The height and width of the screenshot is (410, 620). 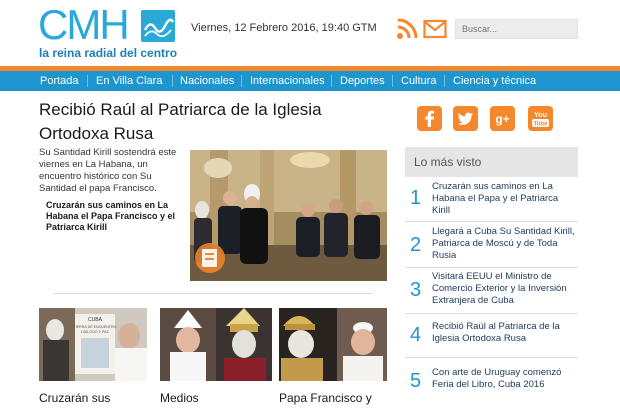 I want to click on wave-icon, so click(x=159, y=28).